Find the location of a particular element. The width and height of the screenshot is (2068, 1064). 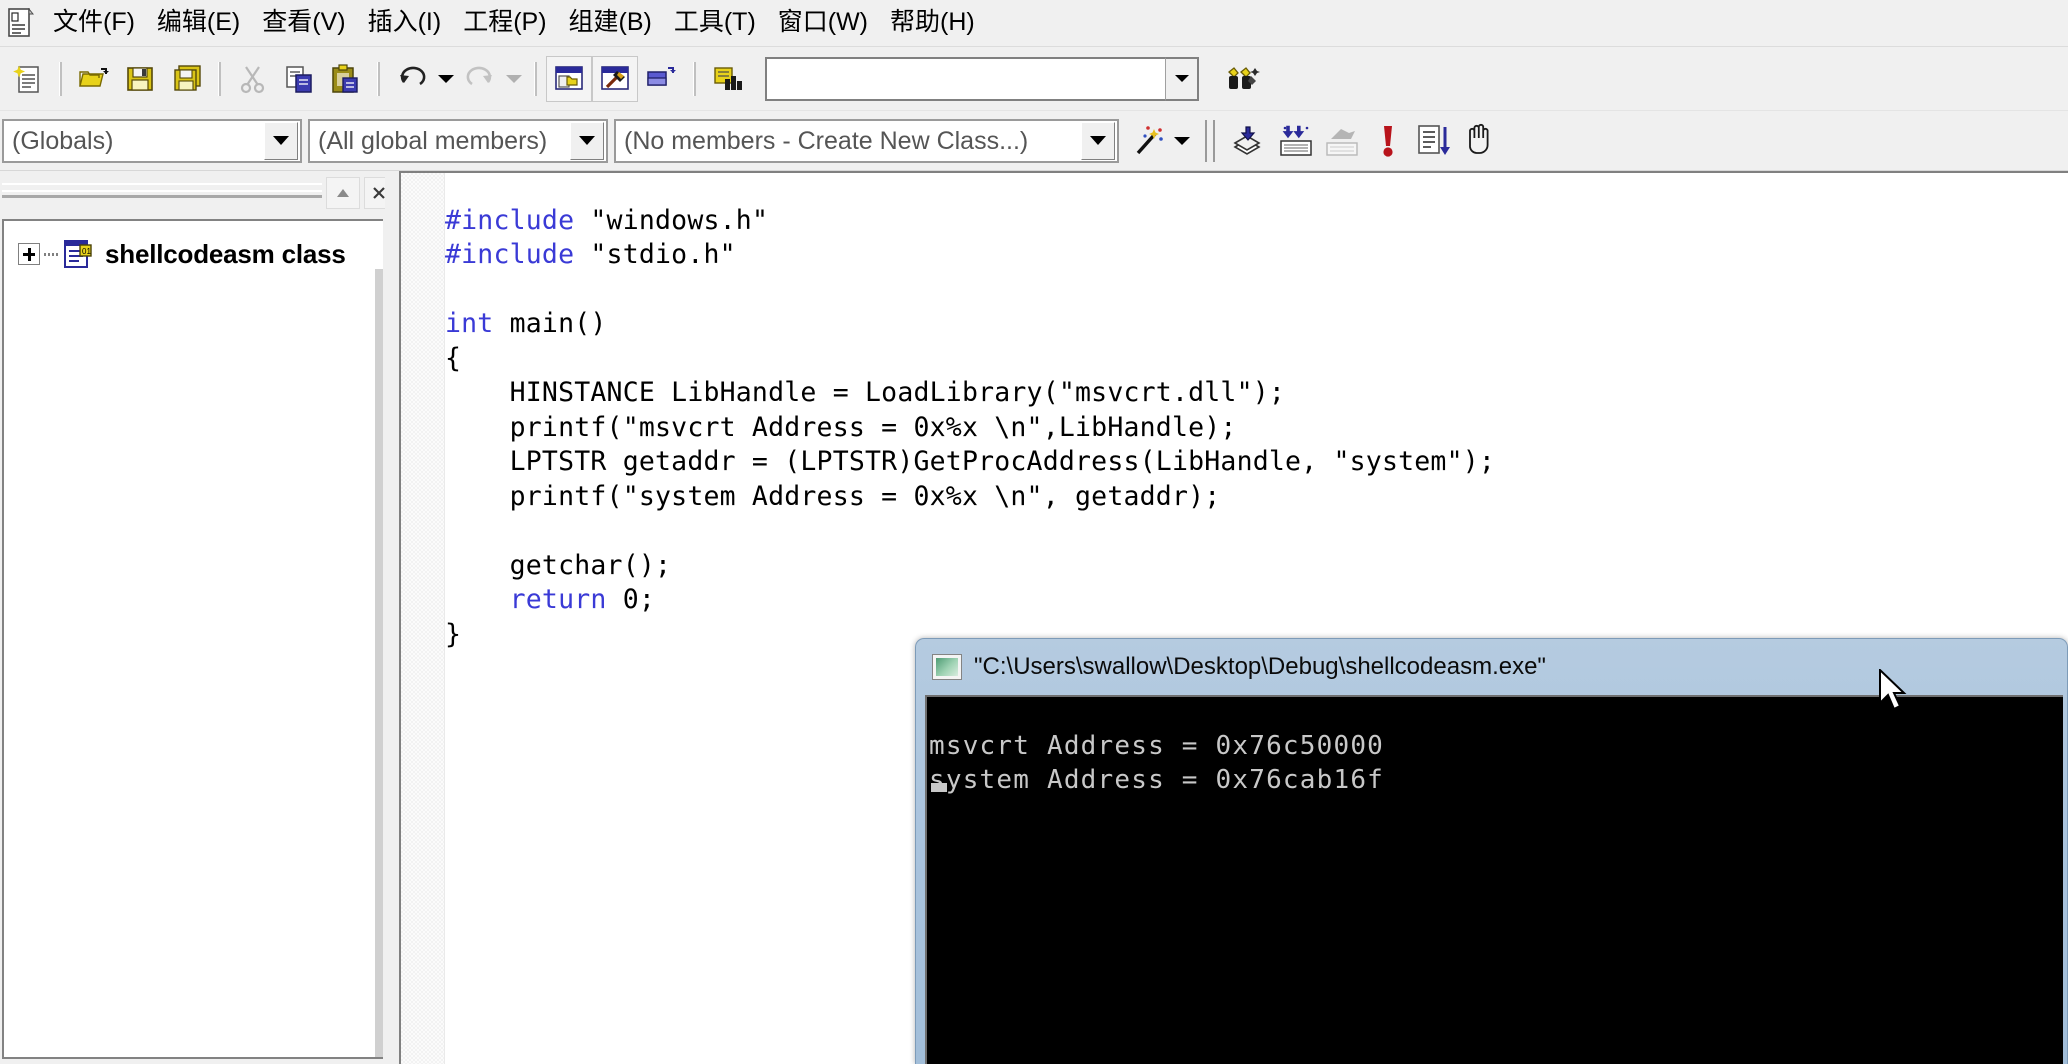

insert-breakpoint-icon is located at coordinates (1480, 141).